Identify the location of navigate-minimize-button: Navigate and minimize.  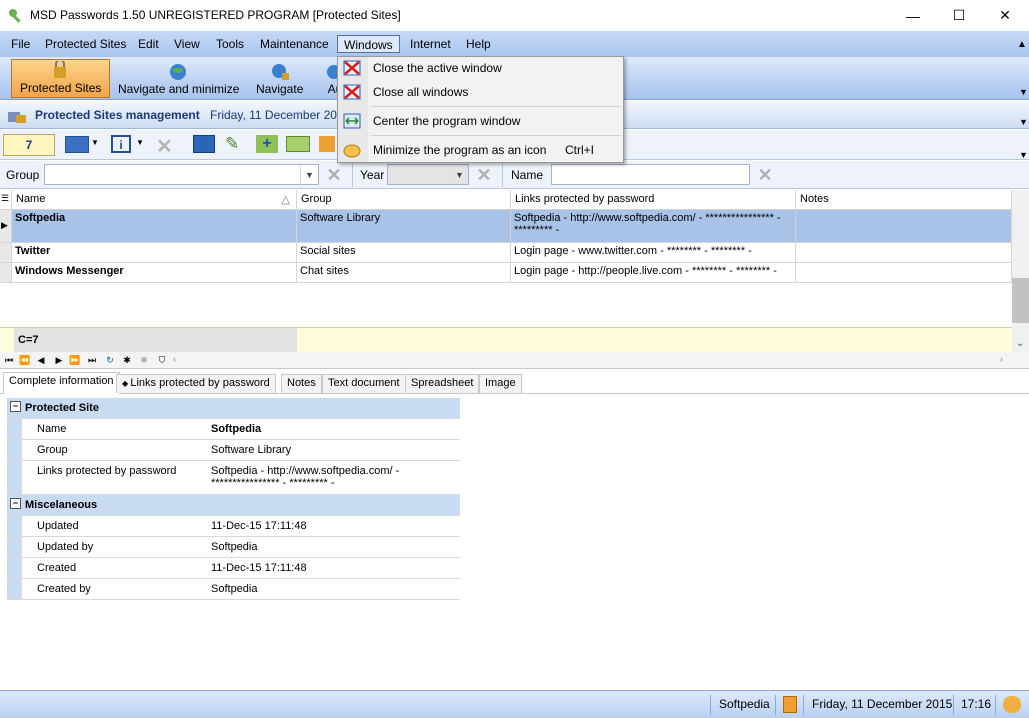
(178, 78).